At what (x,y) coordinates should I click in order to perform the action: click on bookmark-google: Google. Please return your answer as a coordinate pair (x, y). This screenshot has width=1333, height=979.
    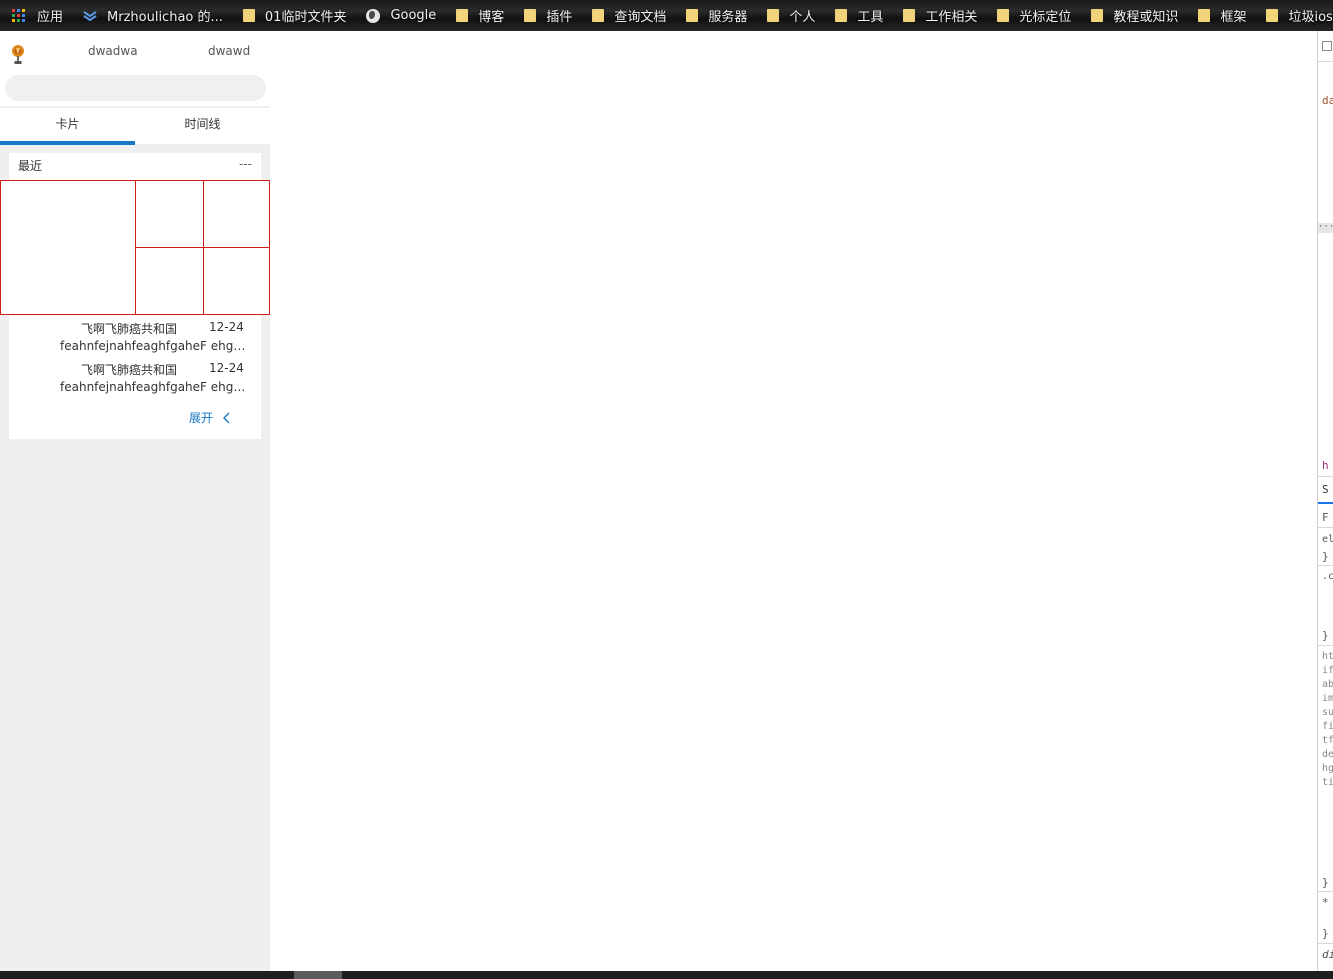
    Looking at the image, I should click on (401, 15).